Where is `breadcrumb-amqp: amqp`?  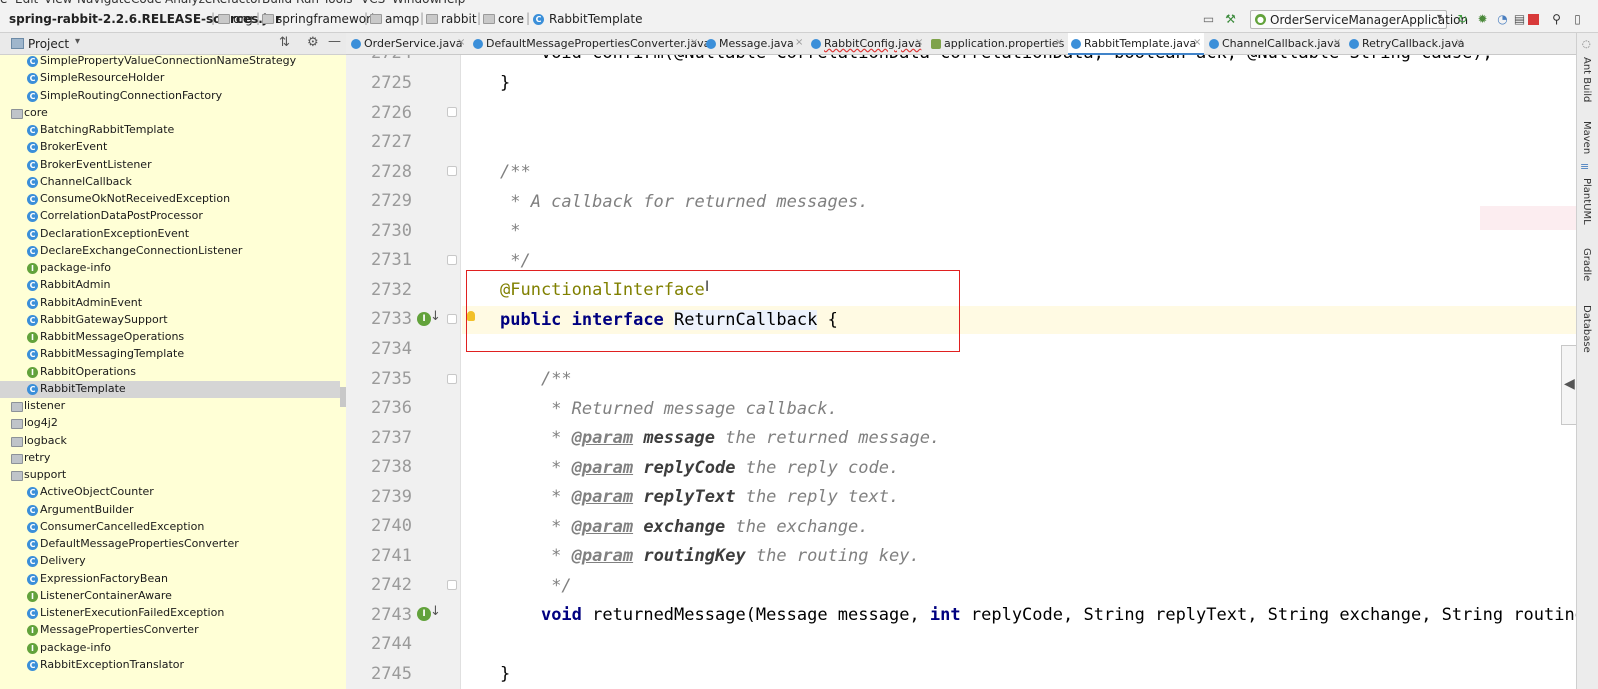
breadcrumb-amqp: amqp is located at coordinates (402, 19).